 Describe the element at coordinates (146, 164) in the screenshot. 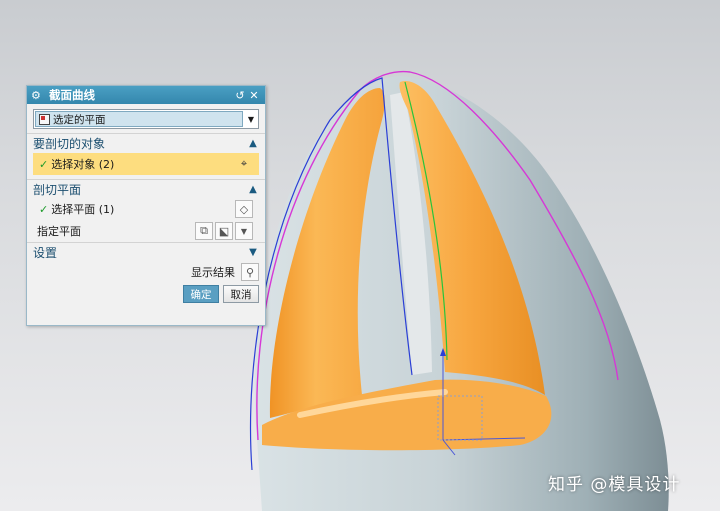

I see `select-objects-row: ✓ 选择对象 (2) ⌖` at that location.